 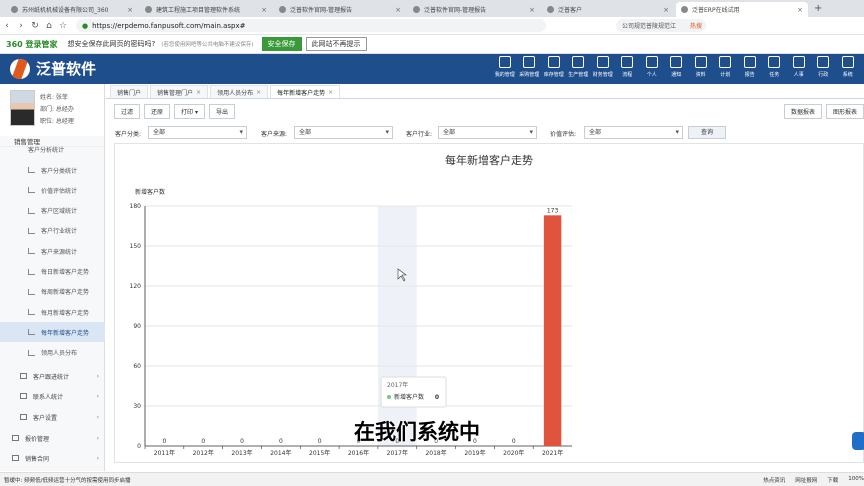 What do you see at coordinates (203, 453) in the screenshot?
I see `x-tick-label: 2012年` at bounding box center [203, 453].